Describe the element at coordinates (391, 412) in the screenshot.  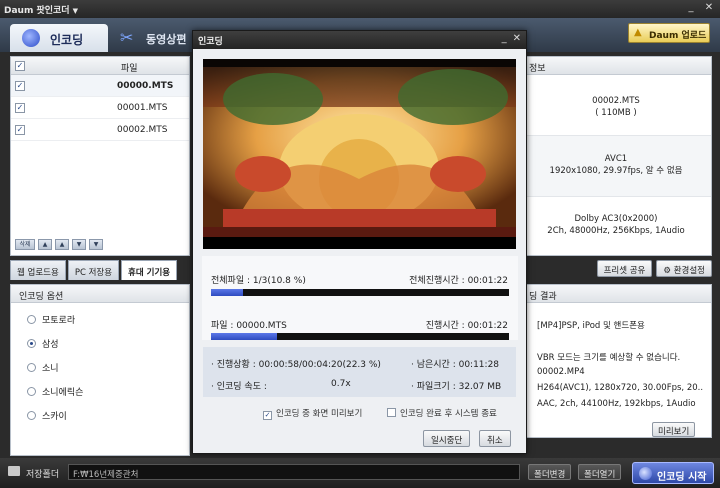
I see `shutdown-after-checkbox` at that location.